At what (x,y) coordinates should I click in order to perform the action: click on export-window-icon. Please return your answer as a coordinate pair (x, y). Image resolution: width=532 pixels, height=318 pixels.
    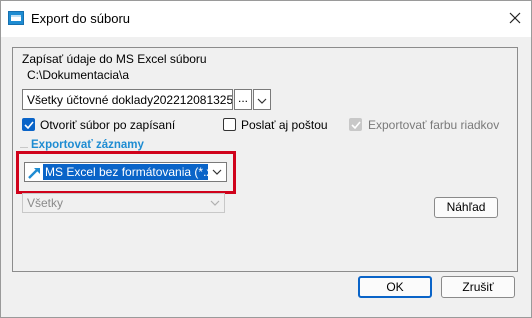
    Looking at the image, I should click on (16, 18).